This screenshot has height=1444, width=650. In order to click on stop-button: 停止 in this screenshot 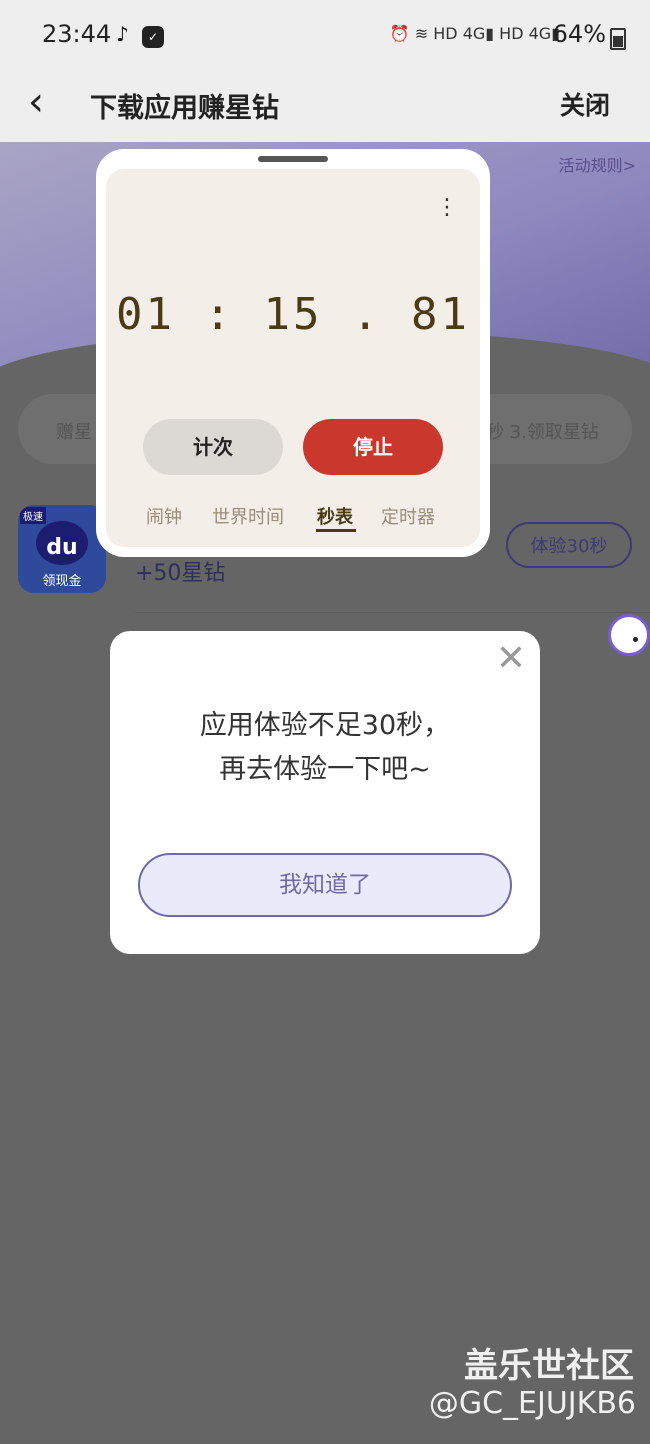, I will do `click(373, 447)`.